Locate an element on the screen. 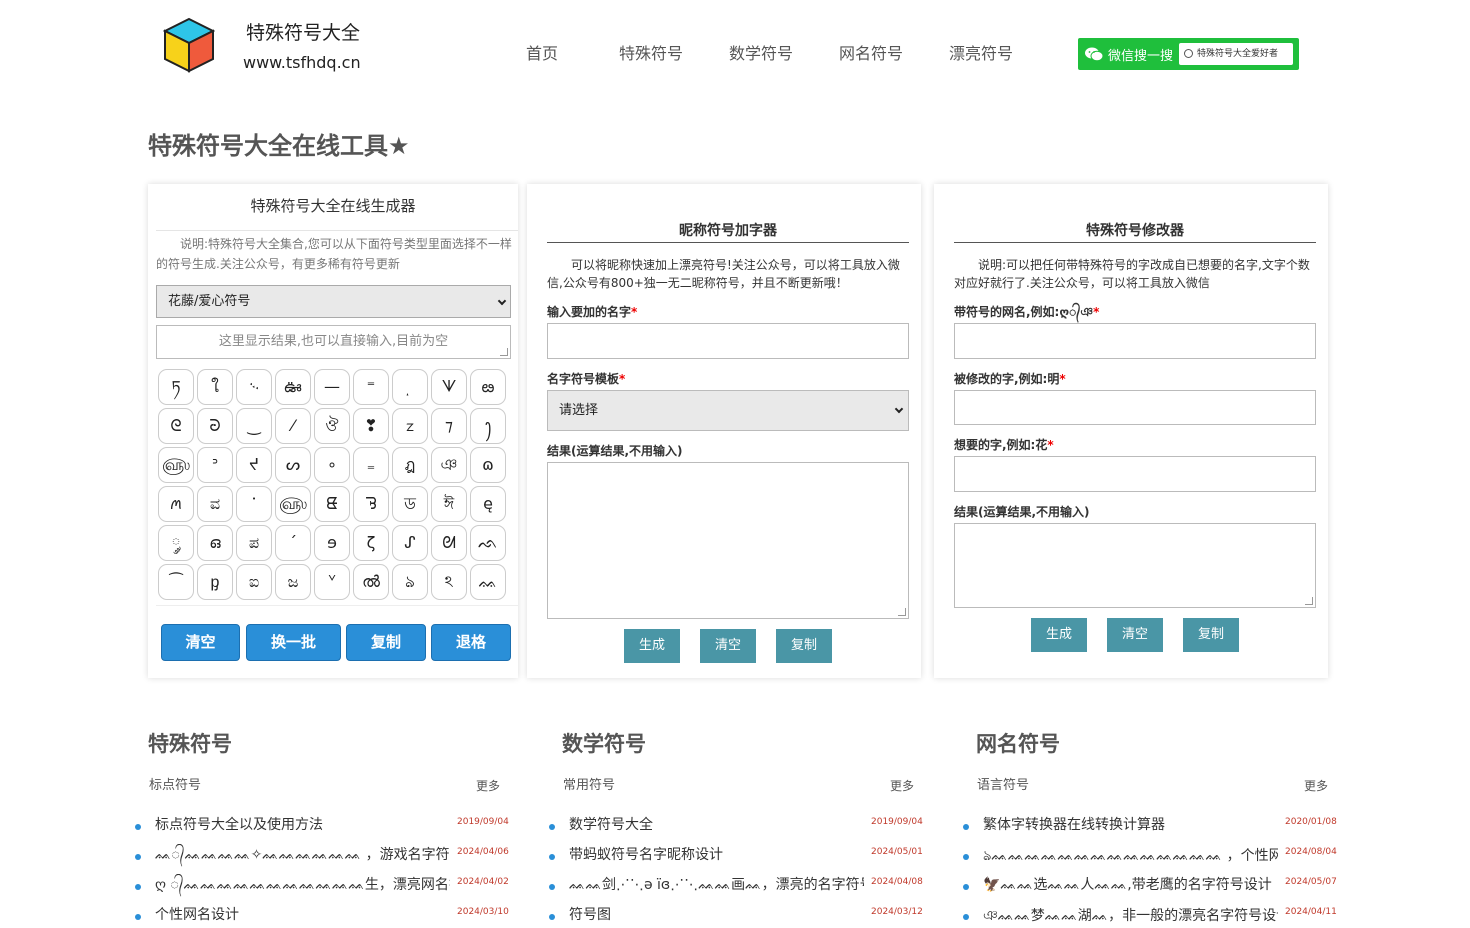 This screenshot has width=1470, height=928. modifier-result-textarea is located at coordinates (1135, 565).